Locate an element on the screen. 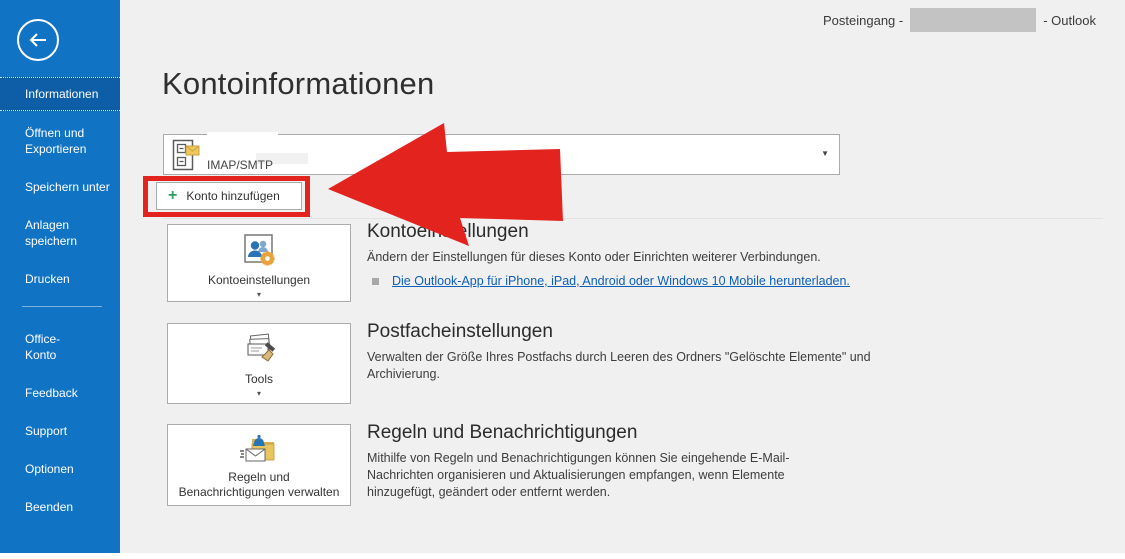  sidebar-item-beenden: Beenden is located at coordinates (60, 507).